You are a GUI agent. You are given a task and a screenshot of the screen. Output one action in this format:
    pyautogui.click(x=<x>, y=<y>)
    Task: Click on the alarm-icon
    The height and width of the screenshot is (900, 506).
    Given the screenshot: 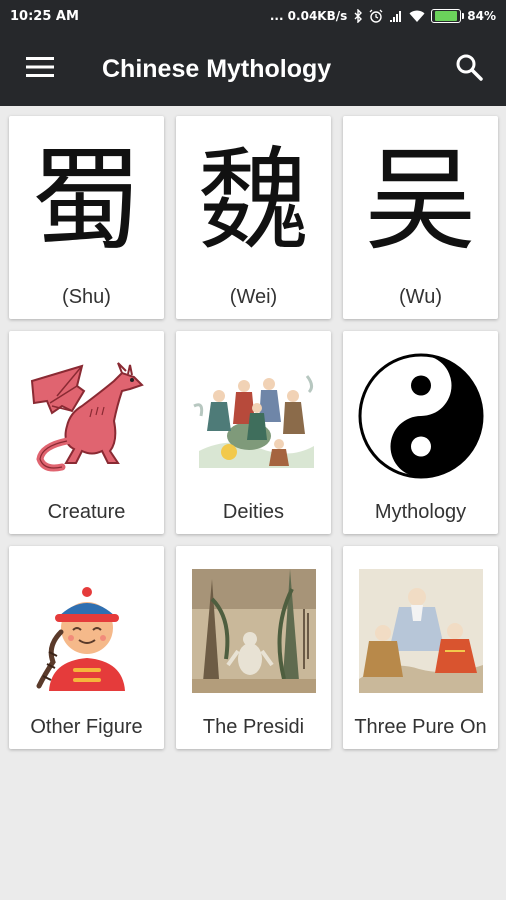 What is the action you would take?
    pyautogui.click(x=376, y=16)
    